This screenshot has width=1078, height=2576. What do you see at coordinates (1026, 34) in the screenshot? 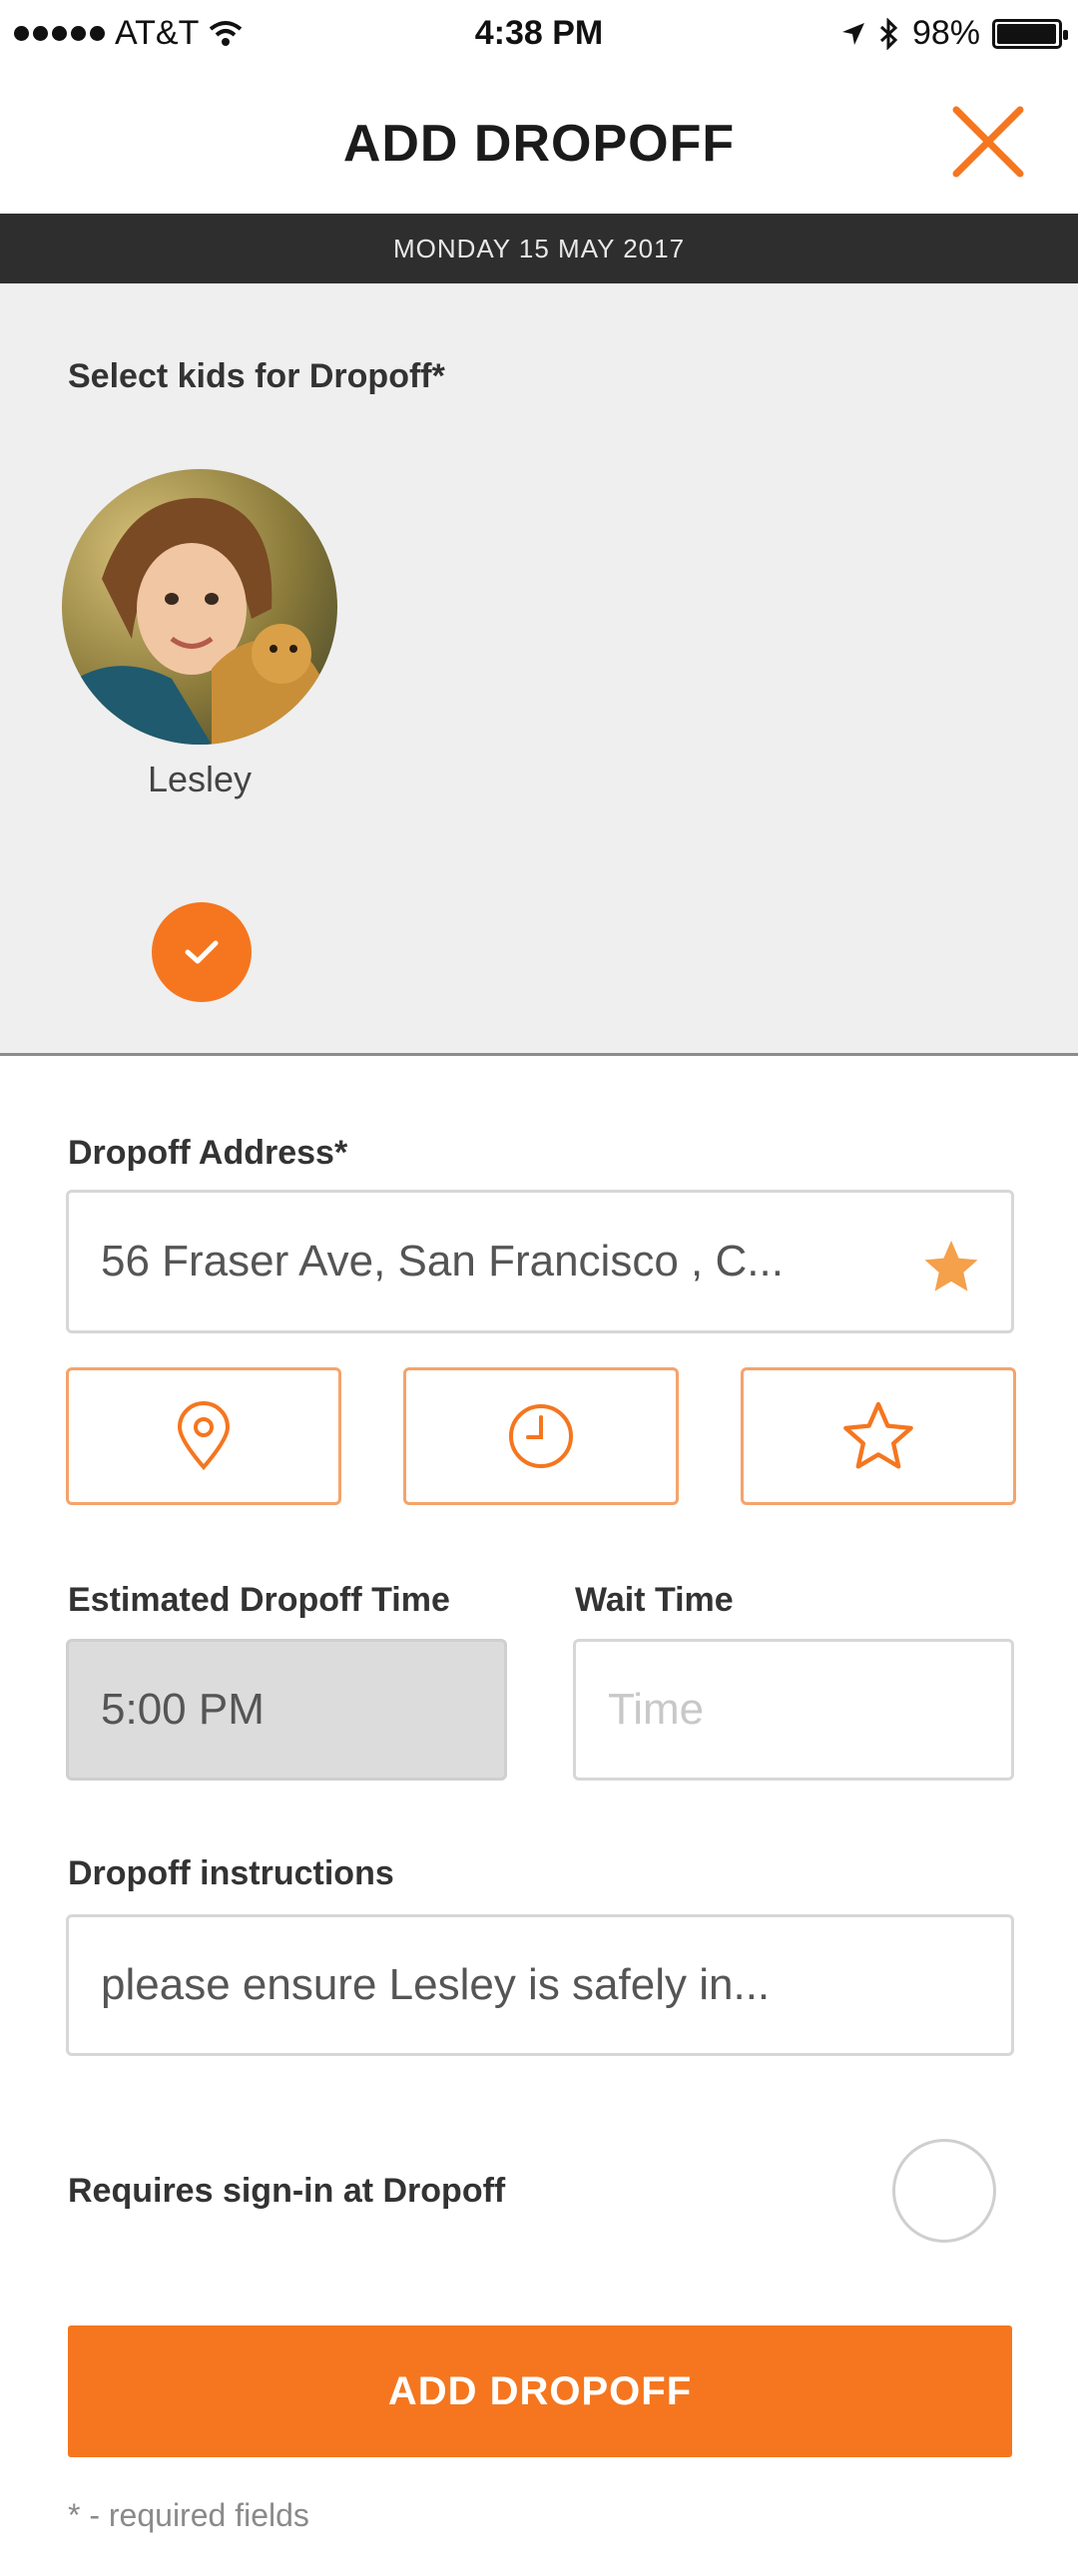
I see `battery-fill` at bounding box center [1026, 34].